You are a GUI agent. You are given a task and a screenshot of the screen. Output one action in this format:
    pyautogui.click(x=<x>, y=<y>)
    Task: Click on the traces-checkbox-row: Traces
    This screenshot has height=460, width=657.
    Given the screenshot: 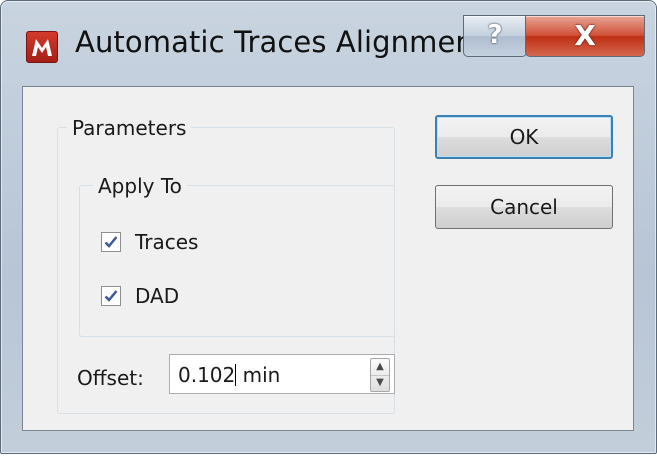 What is the action you would take?
    pyautogui.click(x=149, y=242)
    